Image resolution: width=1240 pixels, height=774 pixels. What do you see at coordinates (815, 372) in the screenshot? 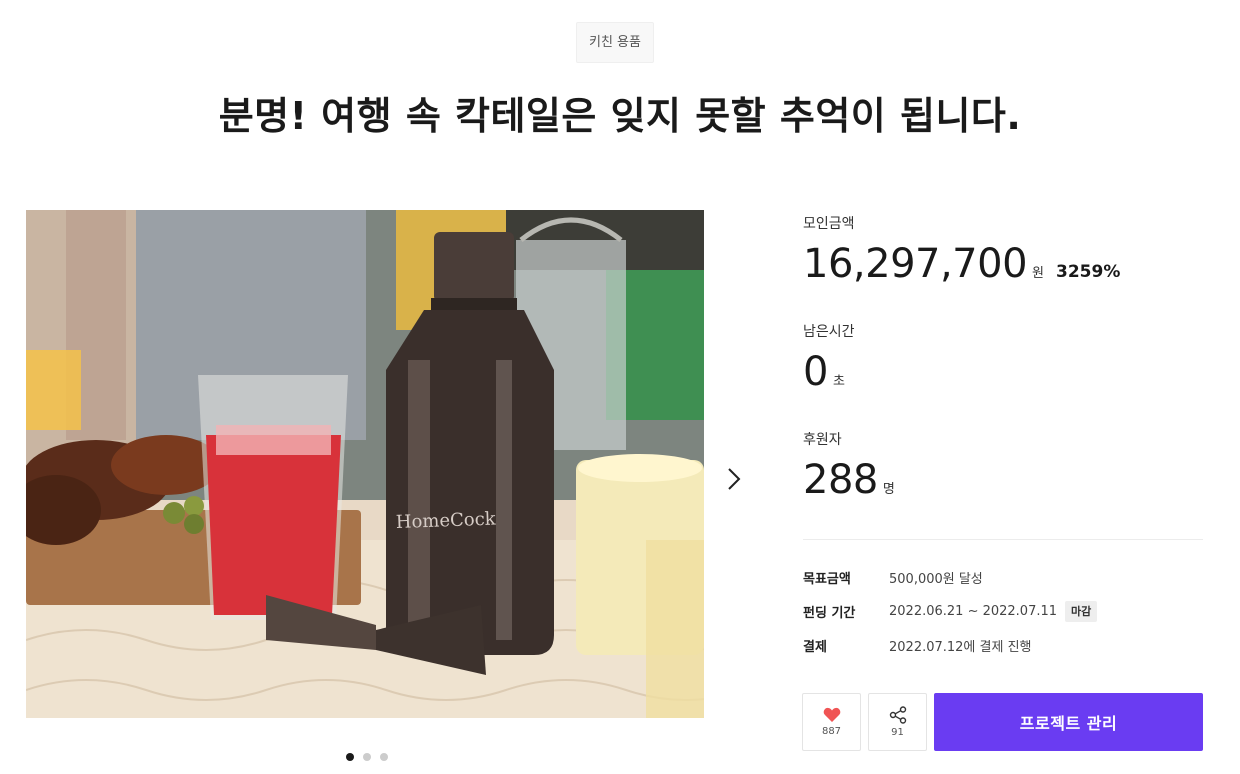
I see `remaining-value: 0` at bounding box center [815, 372].